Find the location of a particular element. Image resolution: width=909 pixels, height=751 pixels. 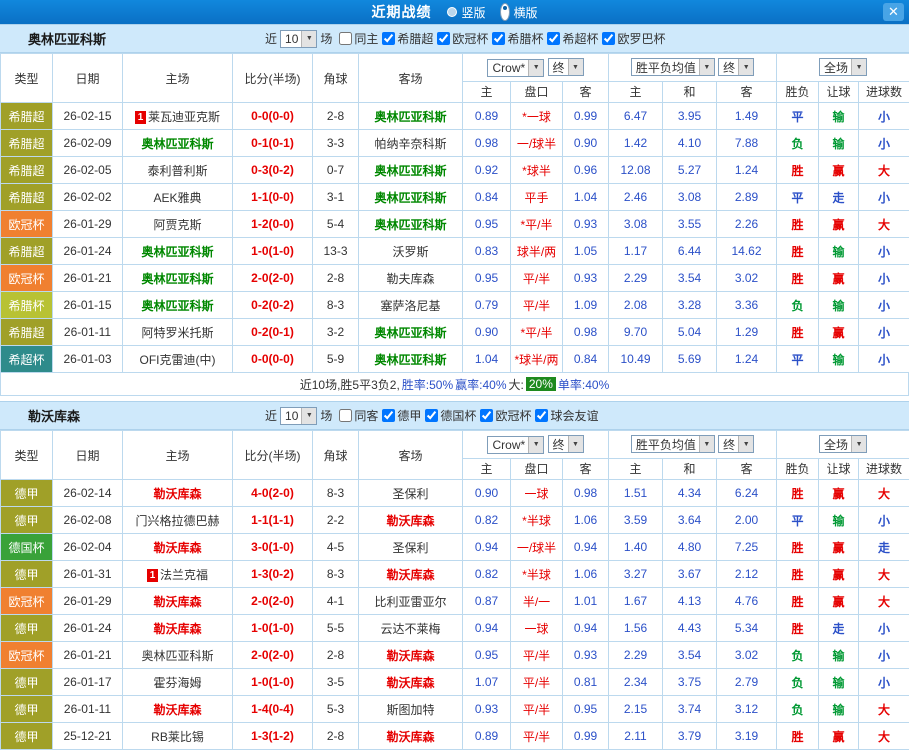

filter-checkbox: 希腊超 is located at coordinates (407, 38).